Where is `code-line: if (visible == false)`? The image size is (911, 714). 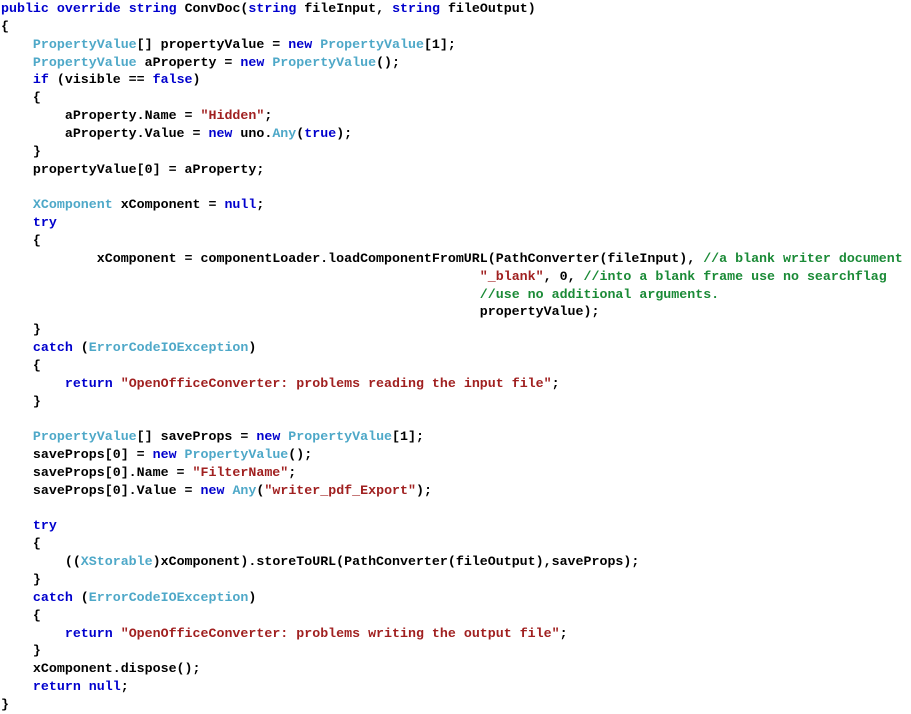 code-line: if (visible == false) is located at coordinates (455, 80).